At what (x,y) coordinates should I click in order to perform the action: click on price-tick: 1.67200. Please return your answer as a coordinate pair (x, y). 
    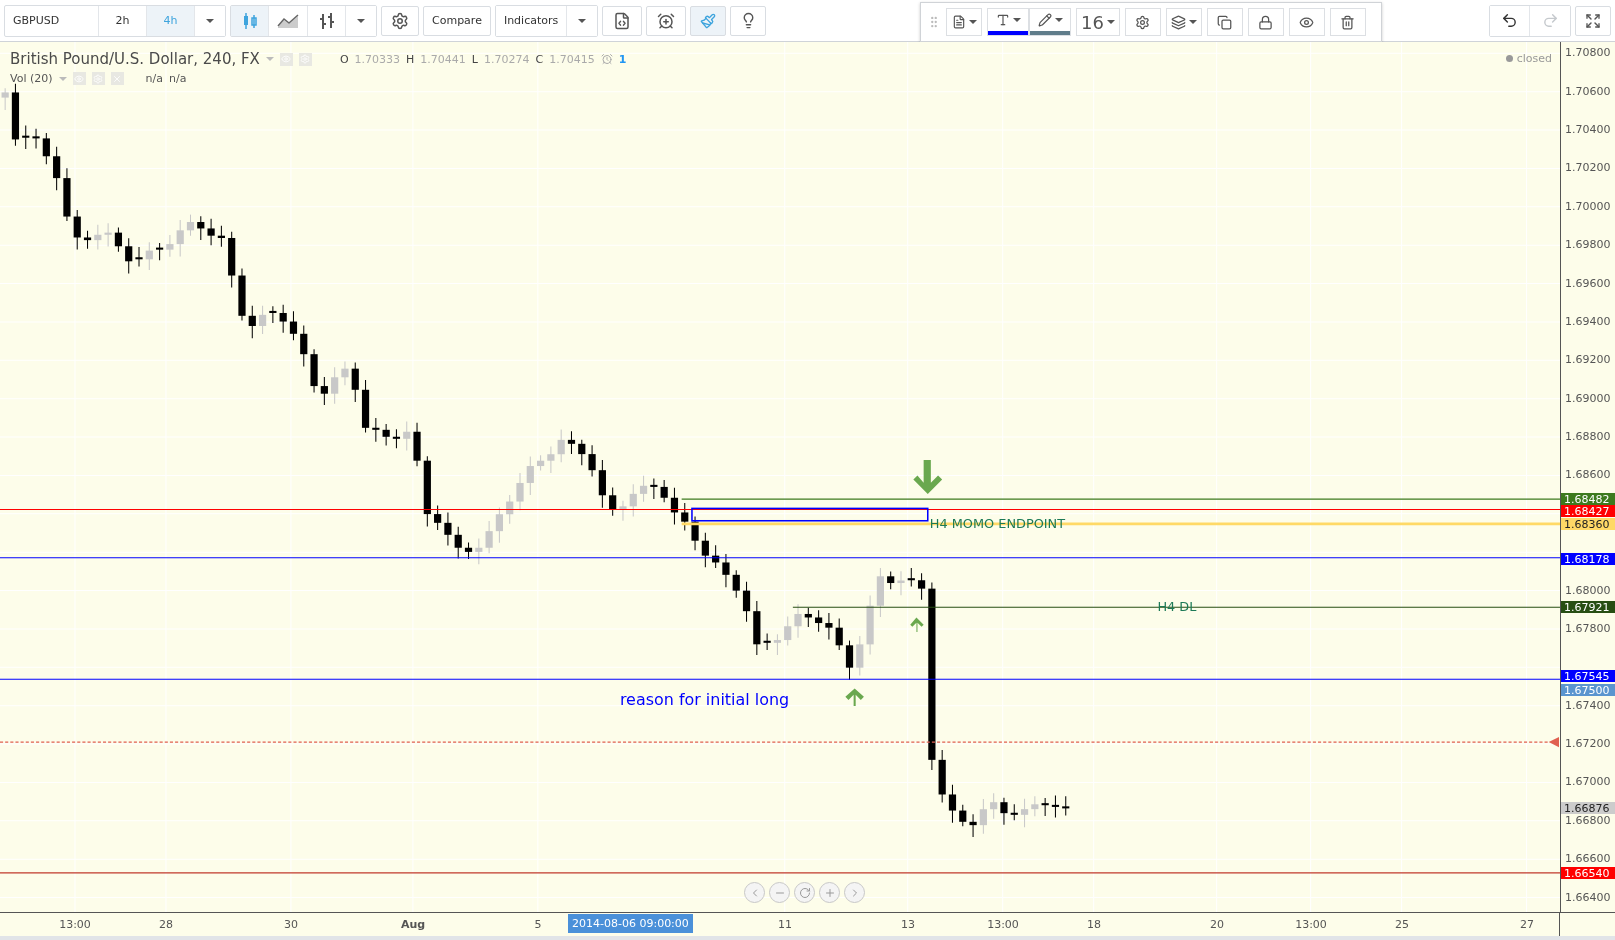
    Looking at the image, I should click on (1588, 744).